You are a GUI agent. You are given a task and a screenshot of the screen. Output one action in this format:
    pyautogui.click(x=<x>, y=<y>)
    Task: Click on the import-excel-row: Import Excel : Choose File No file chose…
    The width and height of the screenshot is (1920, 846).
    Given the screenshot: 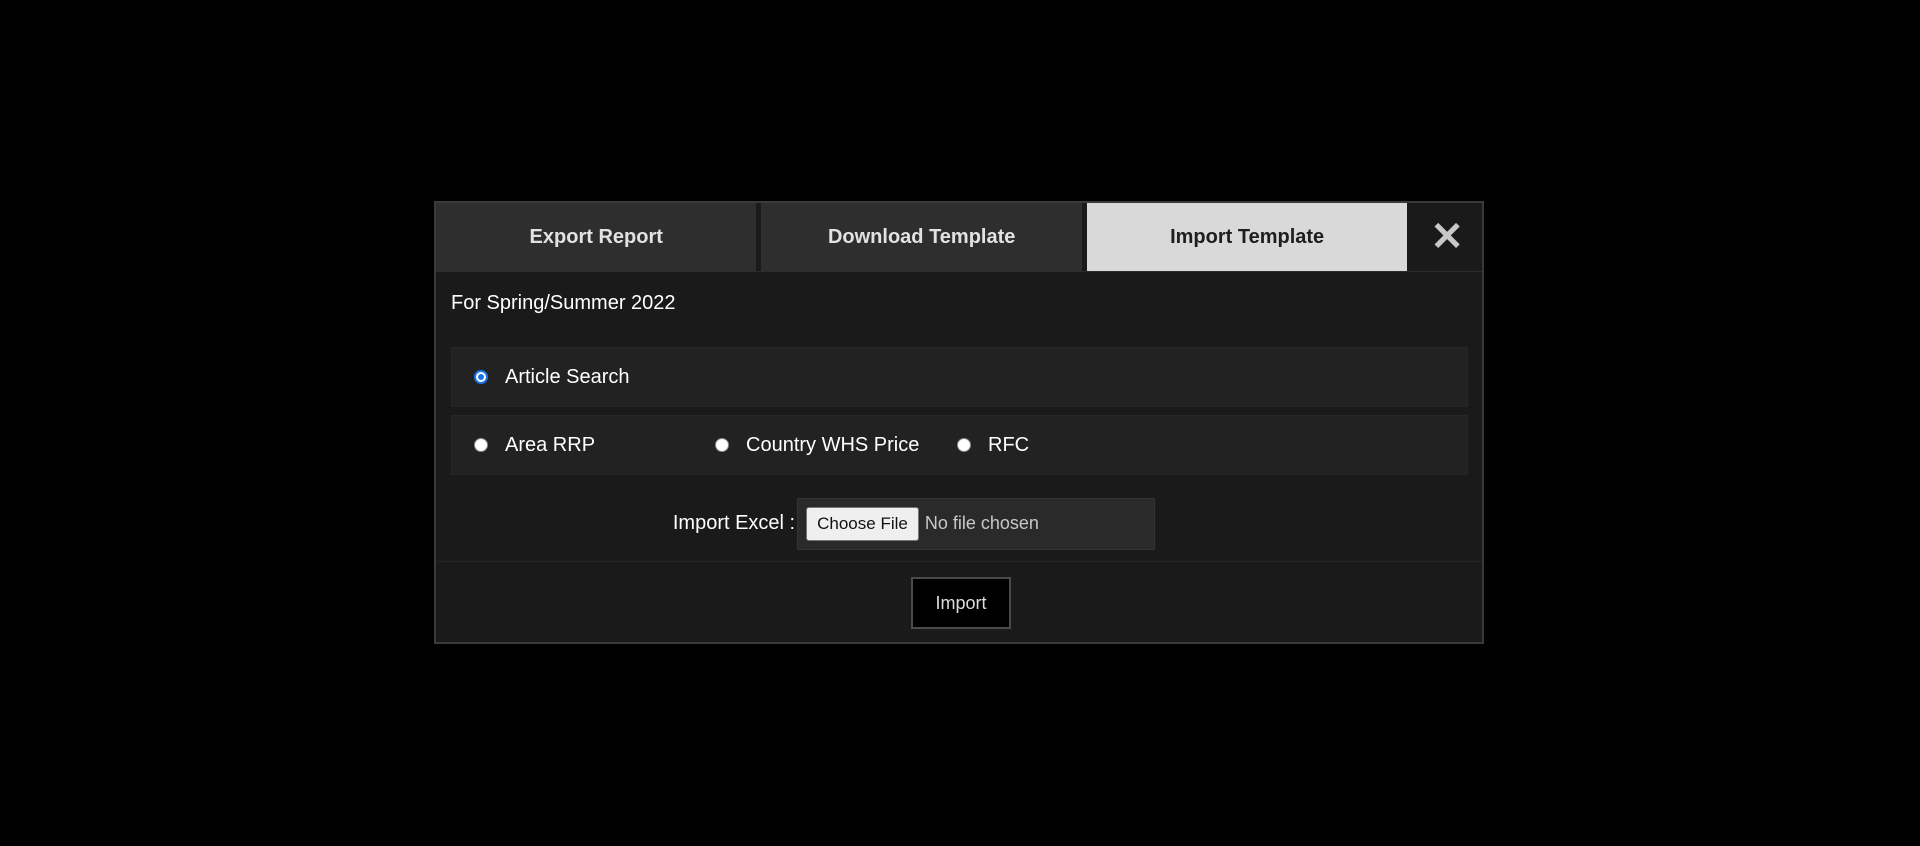 What is the action you would take?
    pyautogui.click(x=959, y=523)
    